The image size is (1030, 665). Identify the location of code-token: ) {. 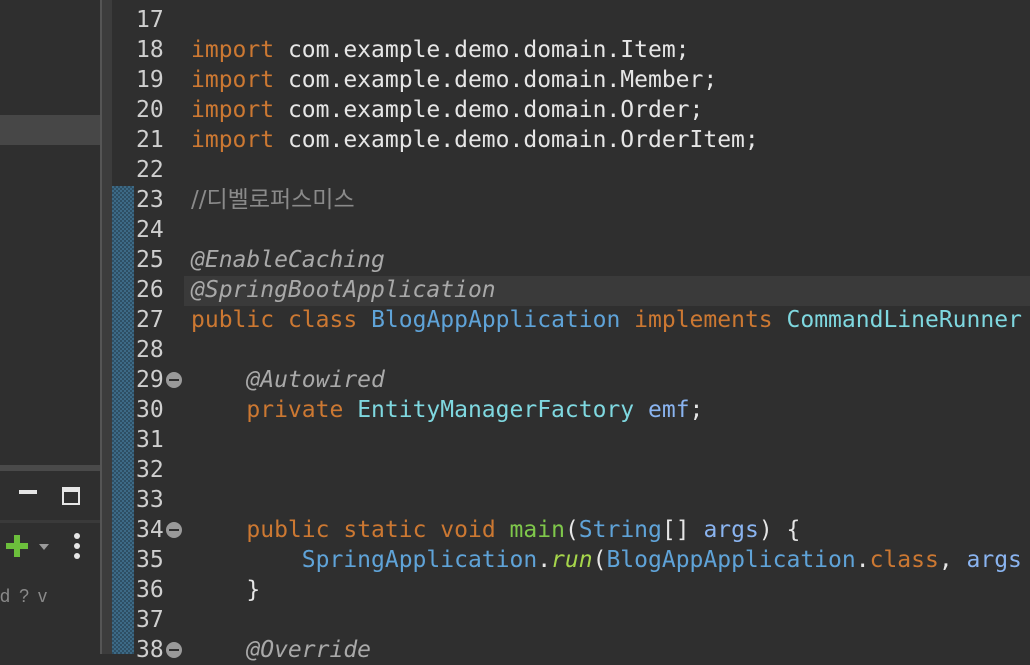
(779, 530).